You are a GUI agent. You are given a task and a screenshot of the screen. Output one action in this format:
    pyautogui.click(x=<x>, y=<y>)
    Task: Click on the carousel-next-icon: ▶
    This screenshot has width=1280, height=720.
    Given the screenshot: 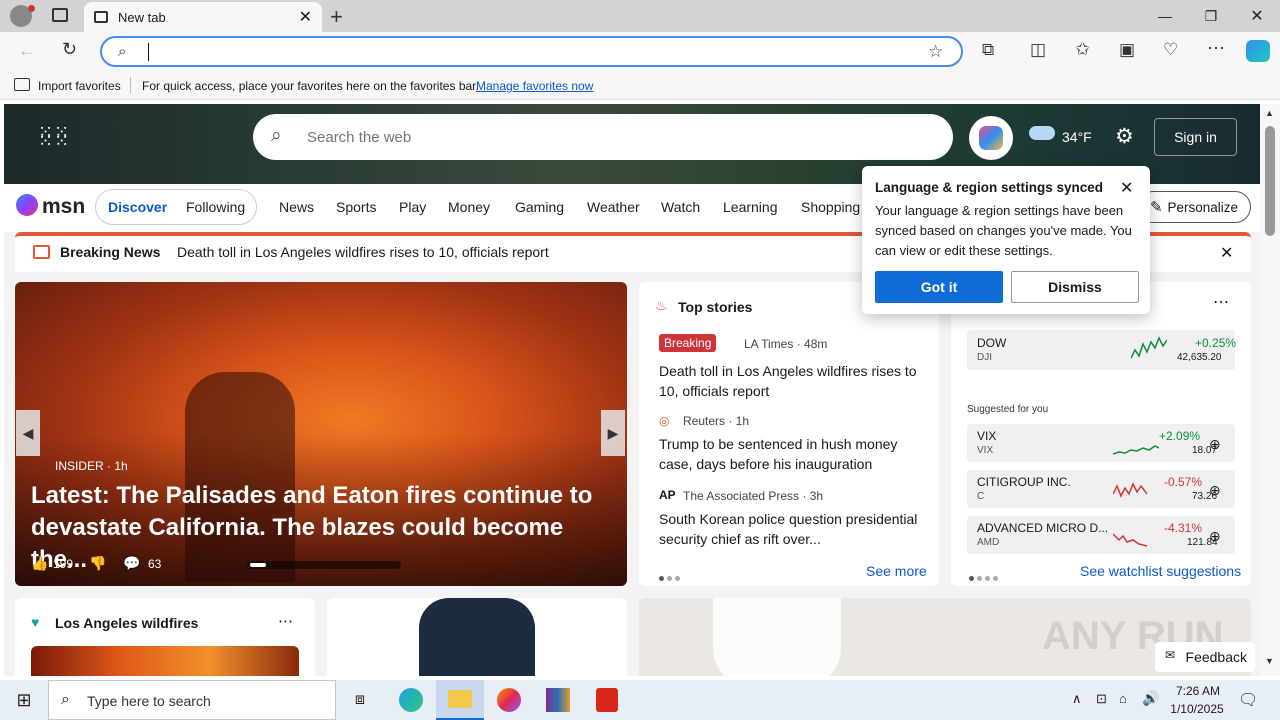 What is the action you would take?
    pyautogui.click(x=613, y=433)
    